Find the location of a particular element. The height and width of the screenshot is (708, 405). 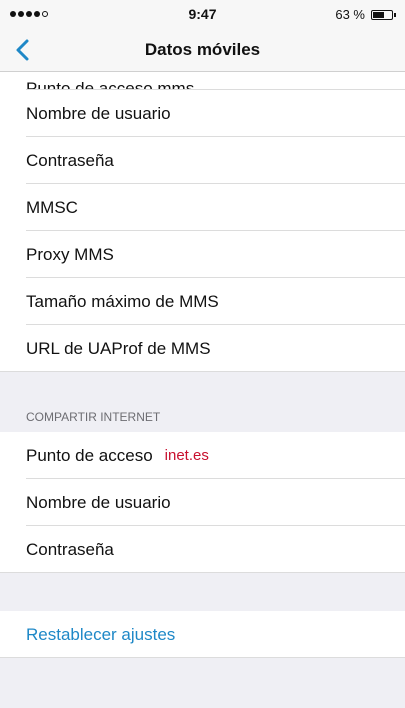

mms-password-row: Contraseña is located at coordinates (202, 160).